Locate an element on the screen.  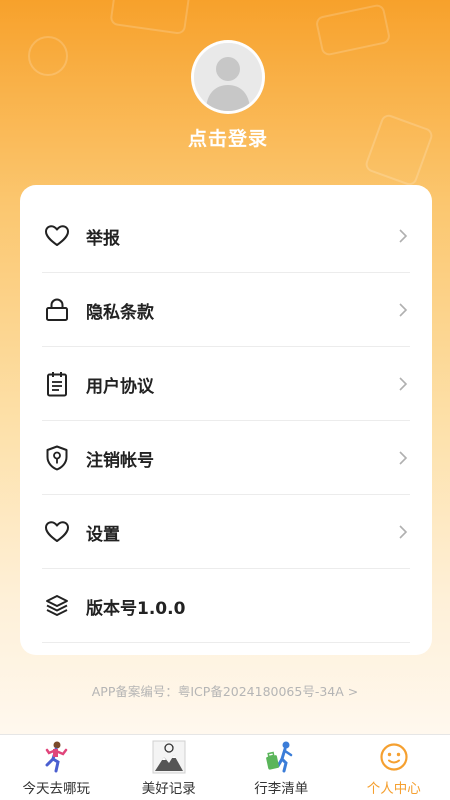
tab-label: 个人中心 is located at coordinates (393, 789).